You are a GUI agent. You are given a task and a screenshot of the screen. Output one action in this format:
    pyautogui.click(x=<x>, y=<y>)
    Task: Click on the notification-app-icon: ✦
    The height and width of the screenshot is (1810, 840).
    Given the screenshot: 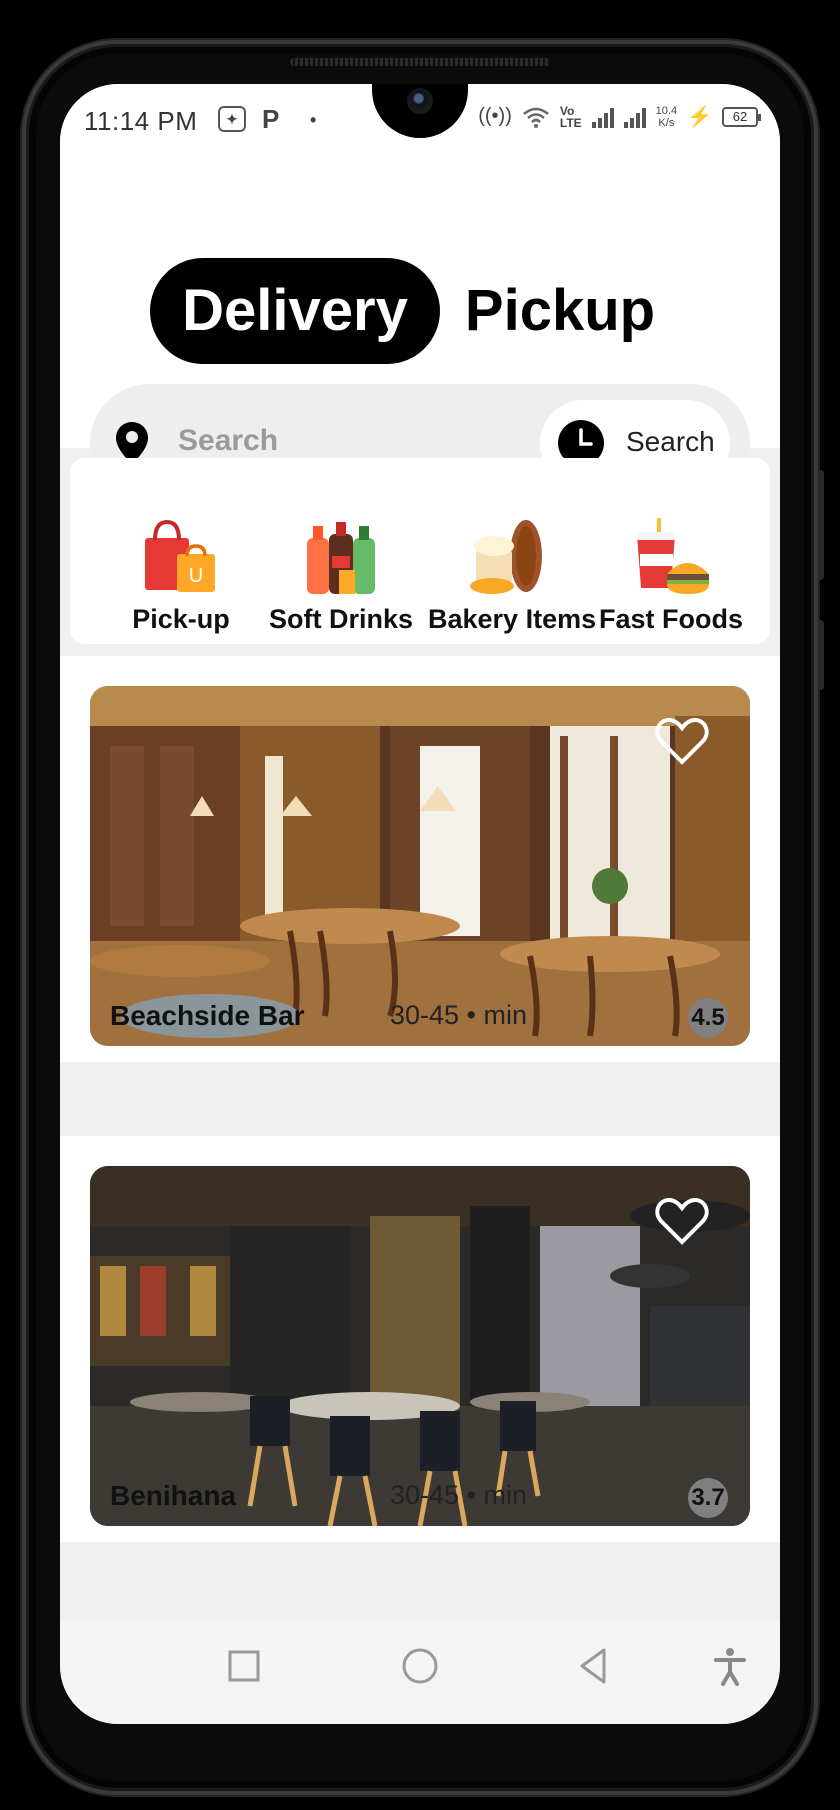 What is the action you would take?
    pyautogui.click(x=232, y=119)
    